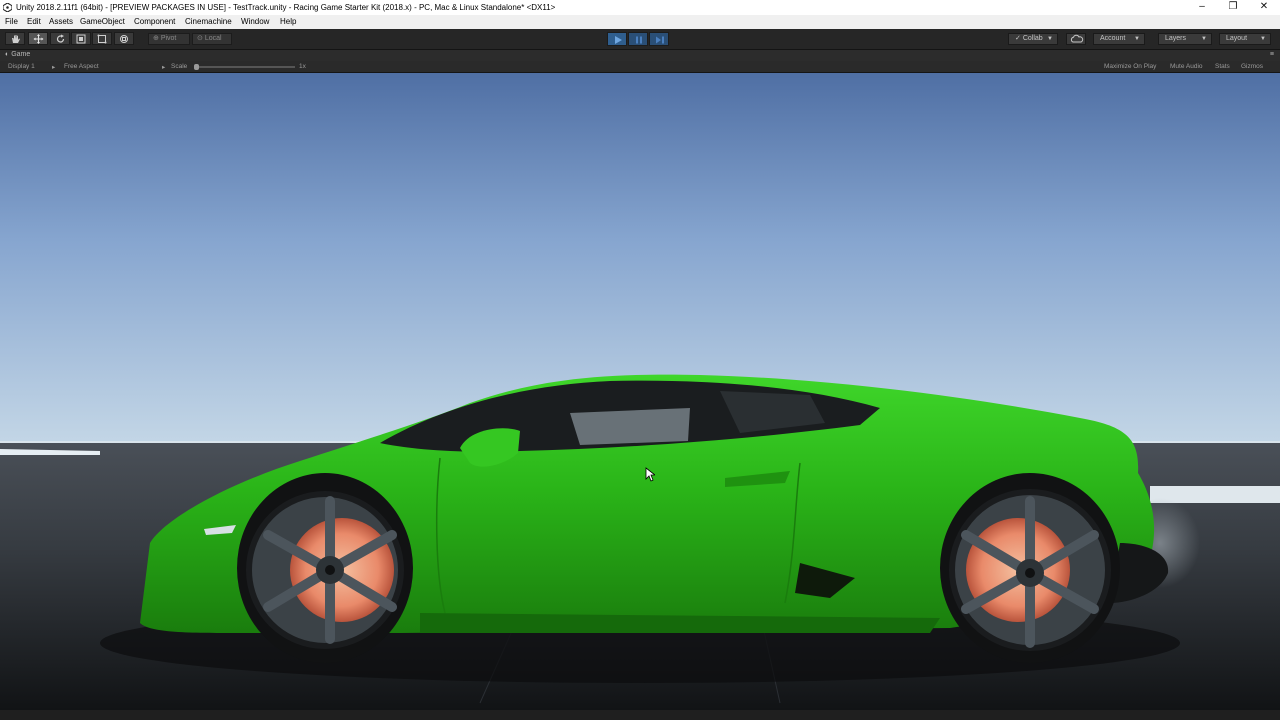 The height and width of the screenshot is (720, 1280). What do you see at coordinates (325, 568) in the screenshot?
I see `front-wheel` at bounding box center [325, 568].